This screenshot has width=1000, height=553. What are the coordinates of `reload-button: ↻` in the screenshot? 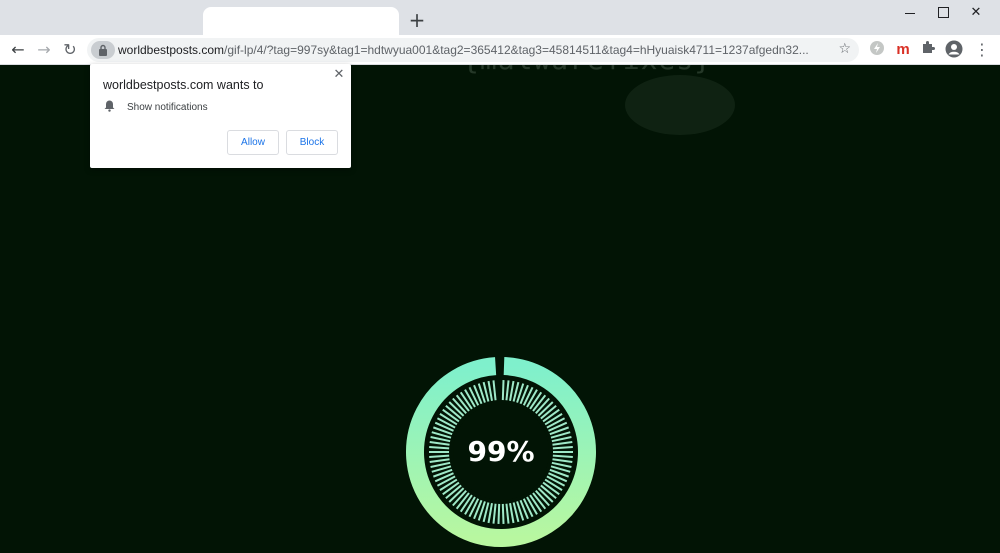 It's located at (70, 50).